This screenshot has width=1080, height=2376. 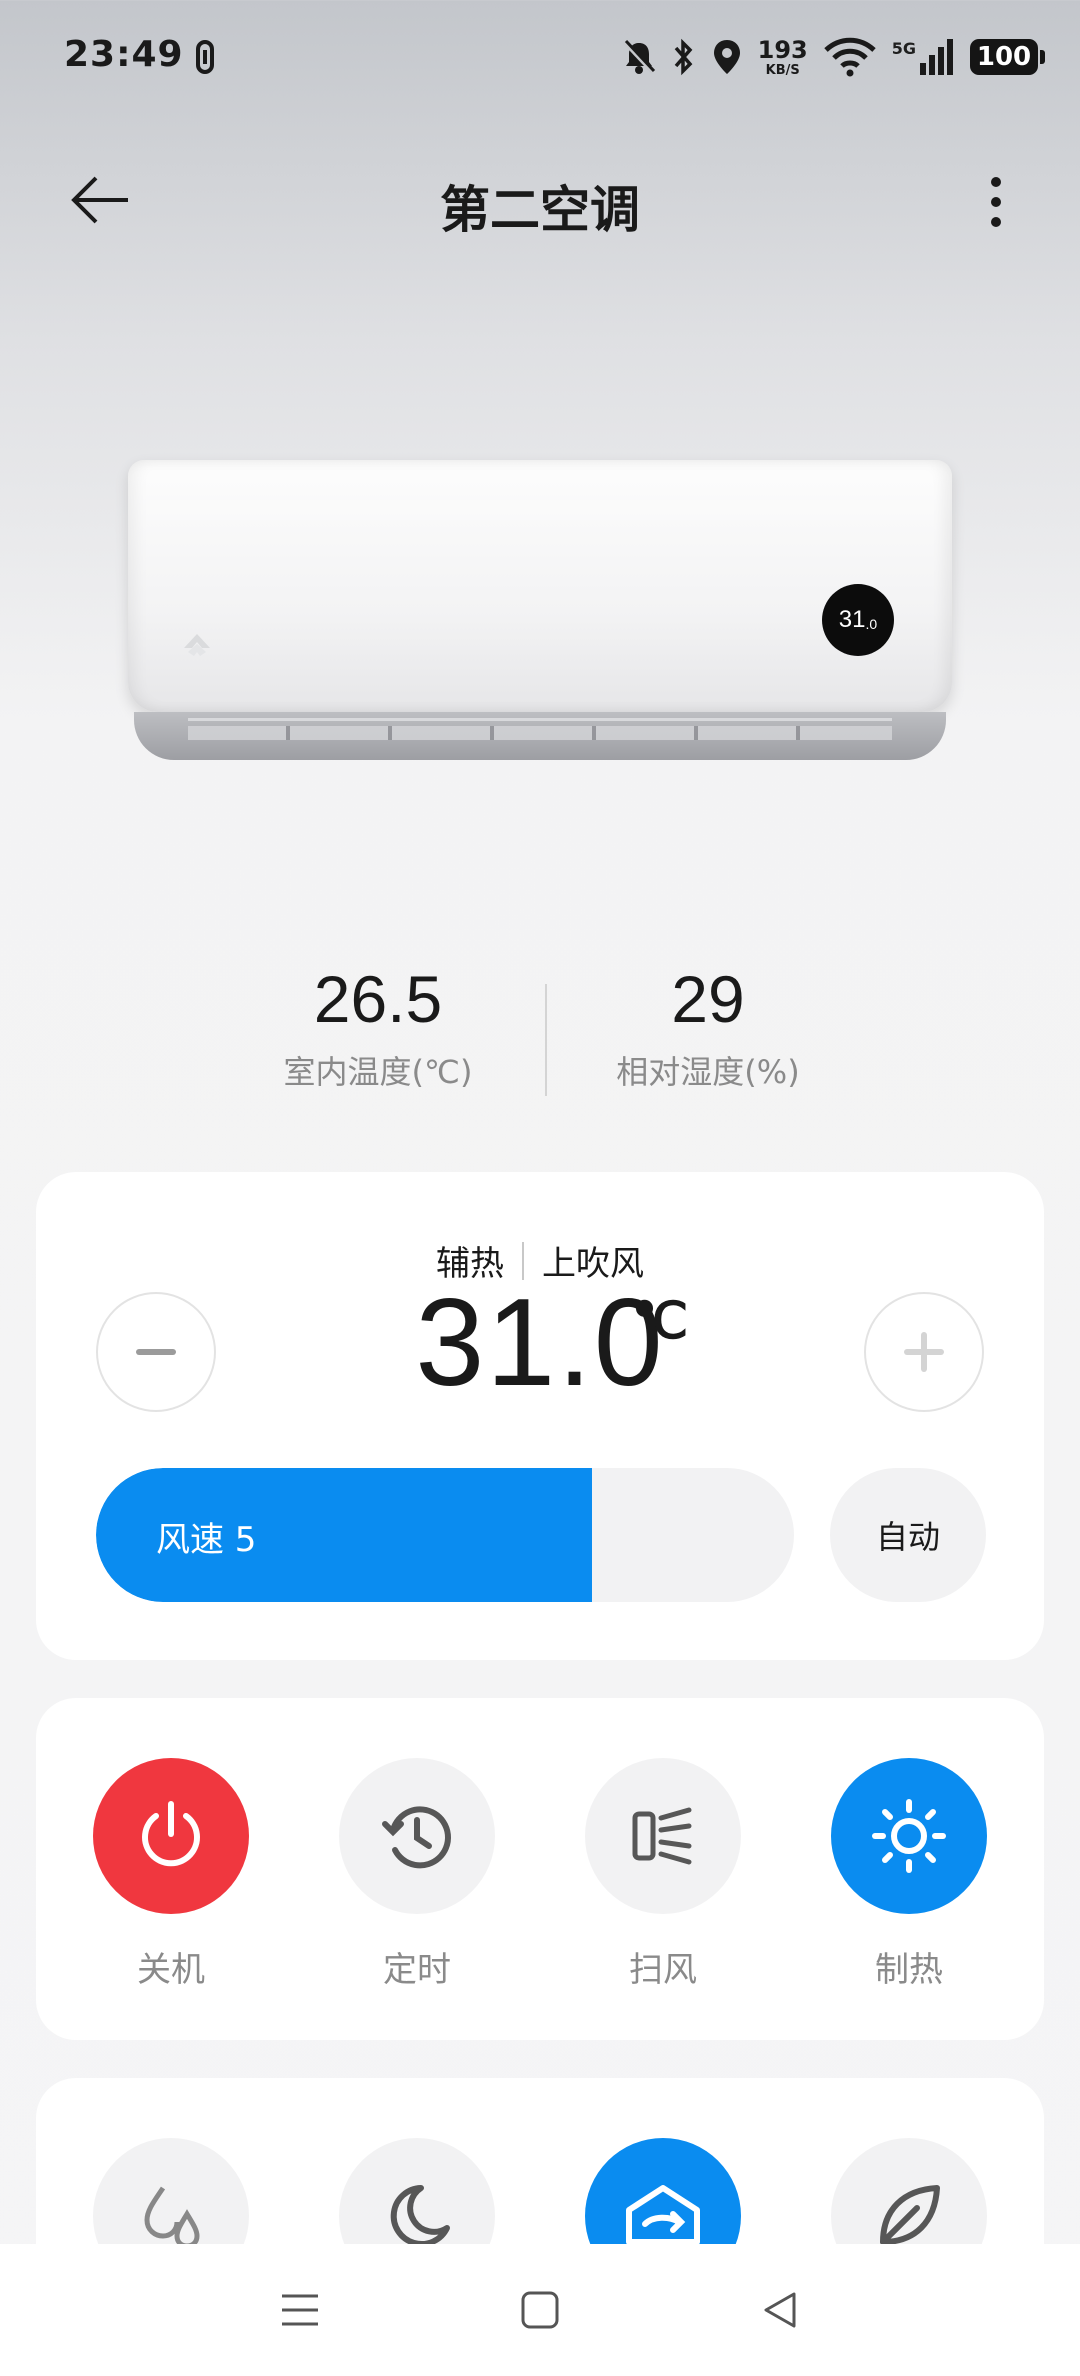 What do you see at coordinates (708, 999) in the screenshot?
I see `humidity-value: 29` at bounding box center [708, 999].